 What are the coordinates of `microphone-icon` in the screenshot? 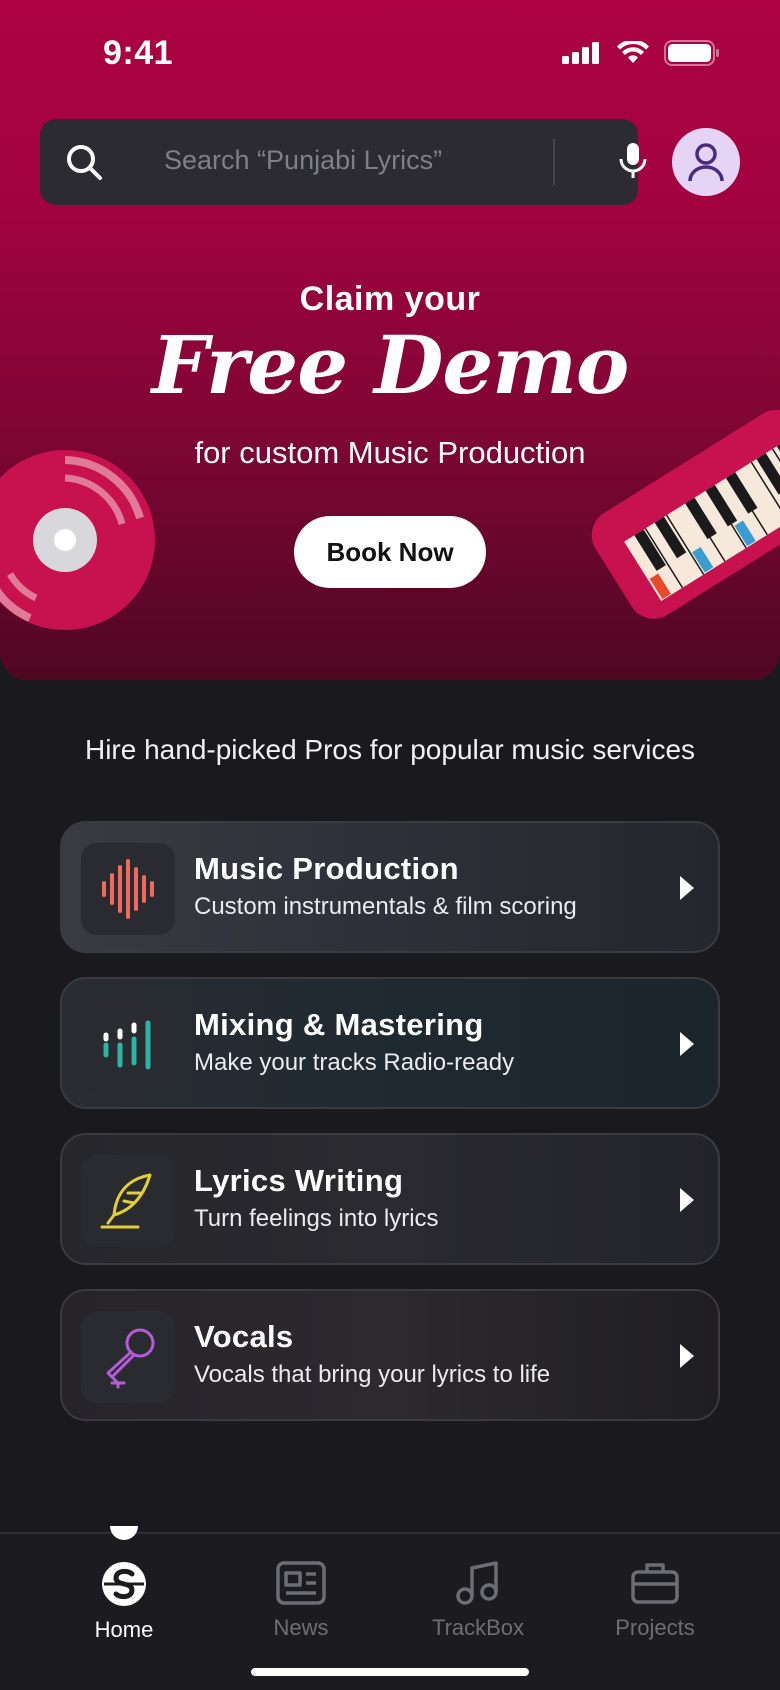 It's located at (130, 1358).